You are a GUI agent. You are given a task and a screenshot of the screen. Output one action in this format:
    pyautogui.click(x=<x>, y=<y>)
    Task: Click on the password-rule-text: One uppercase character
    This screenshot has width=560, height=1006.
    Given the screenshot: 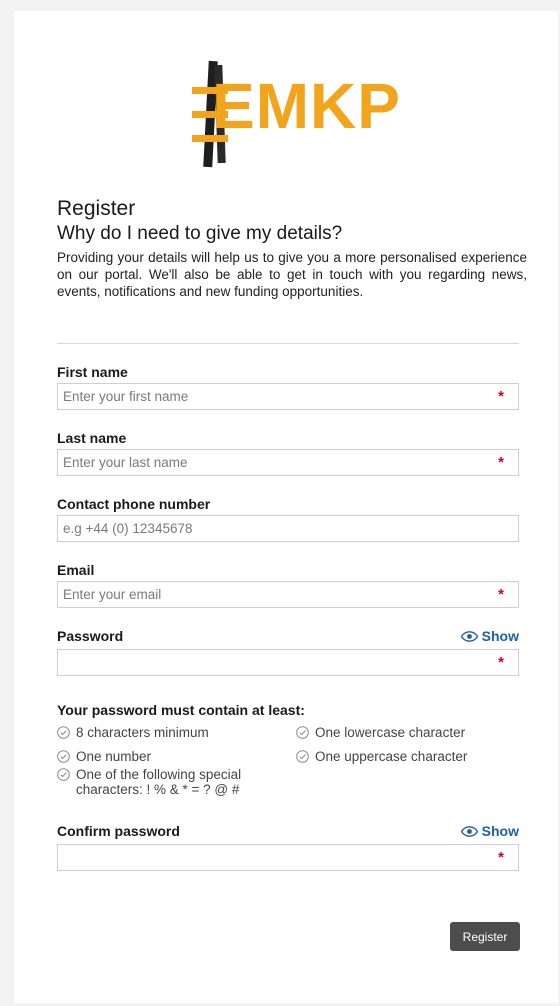 What is the action you would take?
    pyautogui.click(x=391, y=756)
    